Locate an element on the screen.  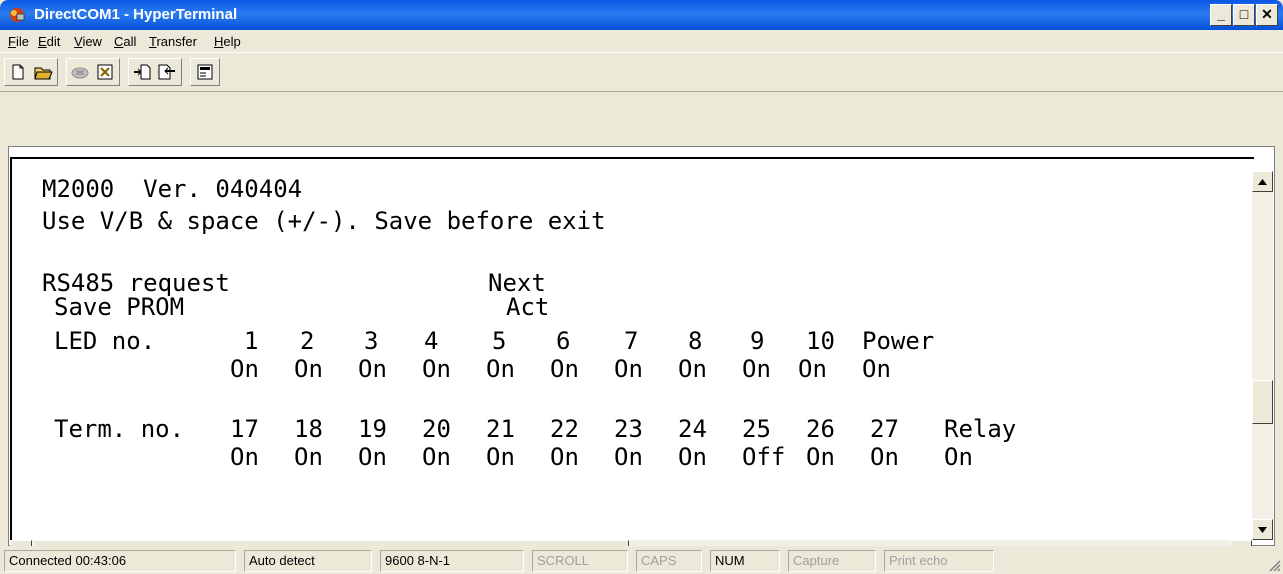
chevron-up-icon is located at coordinates (1262, 181).